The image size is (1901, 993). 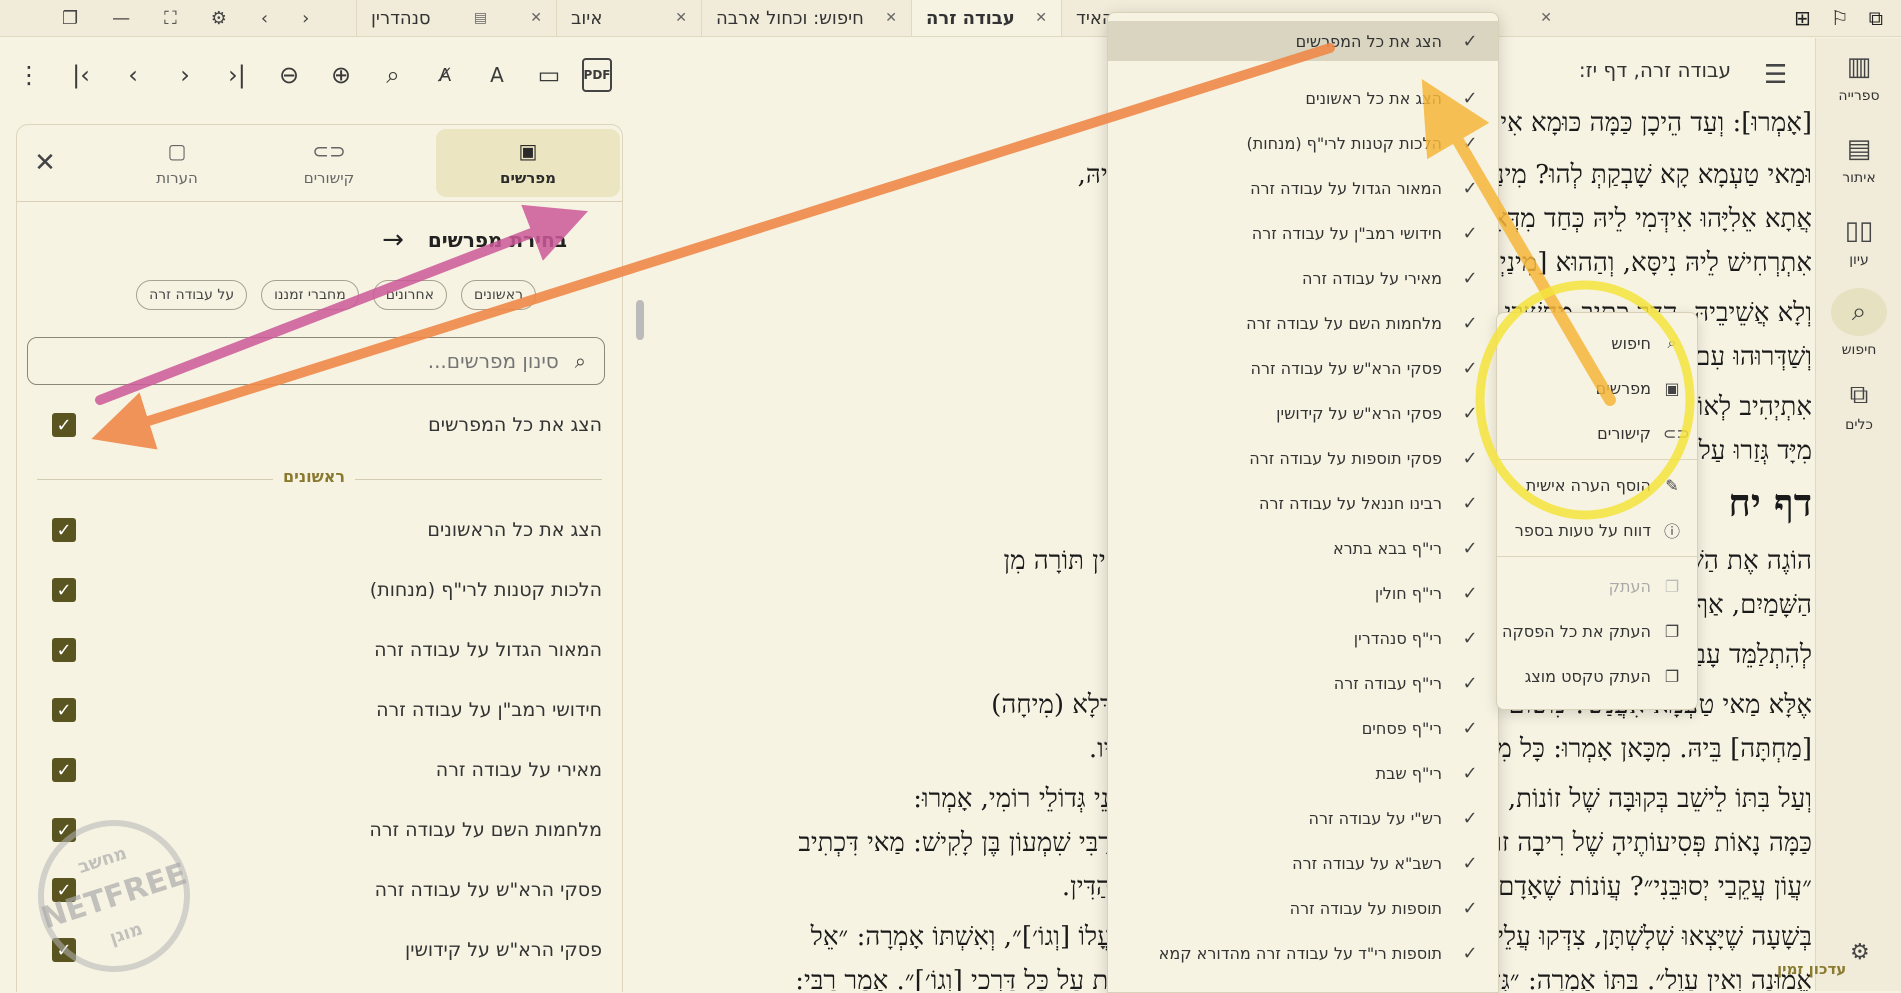 What do you see at coordinates (1840, 18) in the screenshot?
I see `bookmark-icon: ⚐` at bounding box center [1840, 18].